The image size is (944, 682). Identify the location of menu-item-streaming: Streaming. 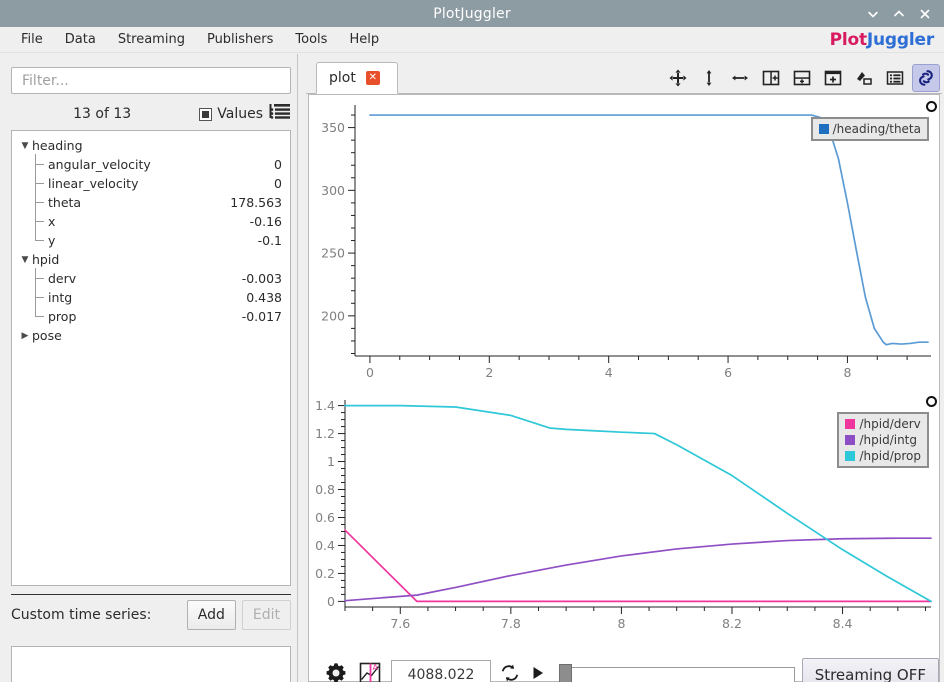
(151, 39).